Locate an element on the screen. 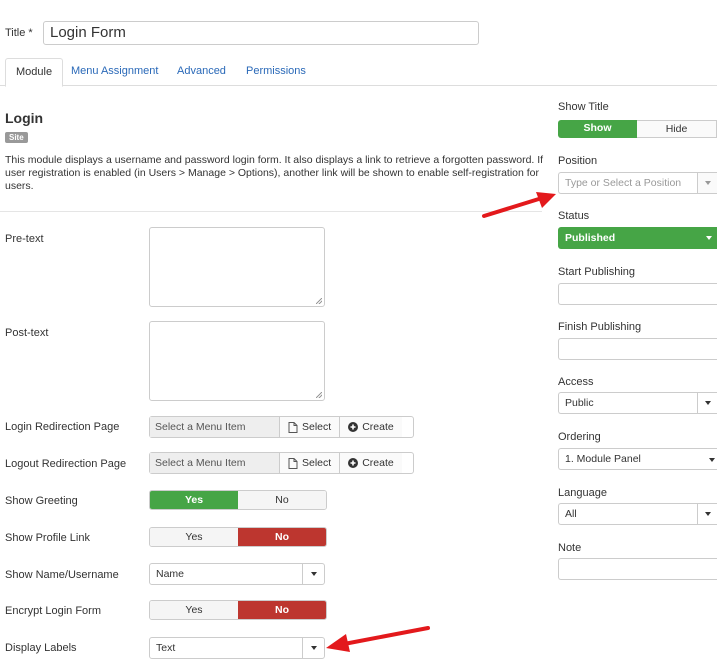 Image resolution: width=717 pixels, height=665 pixels. module-name: Login is located at coordinates (24, 118).